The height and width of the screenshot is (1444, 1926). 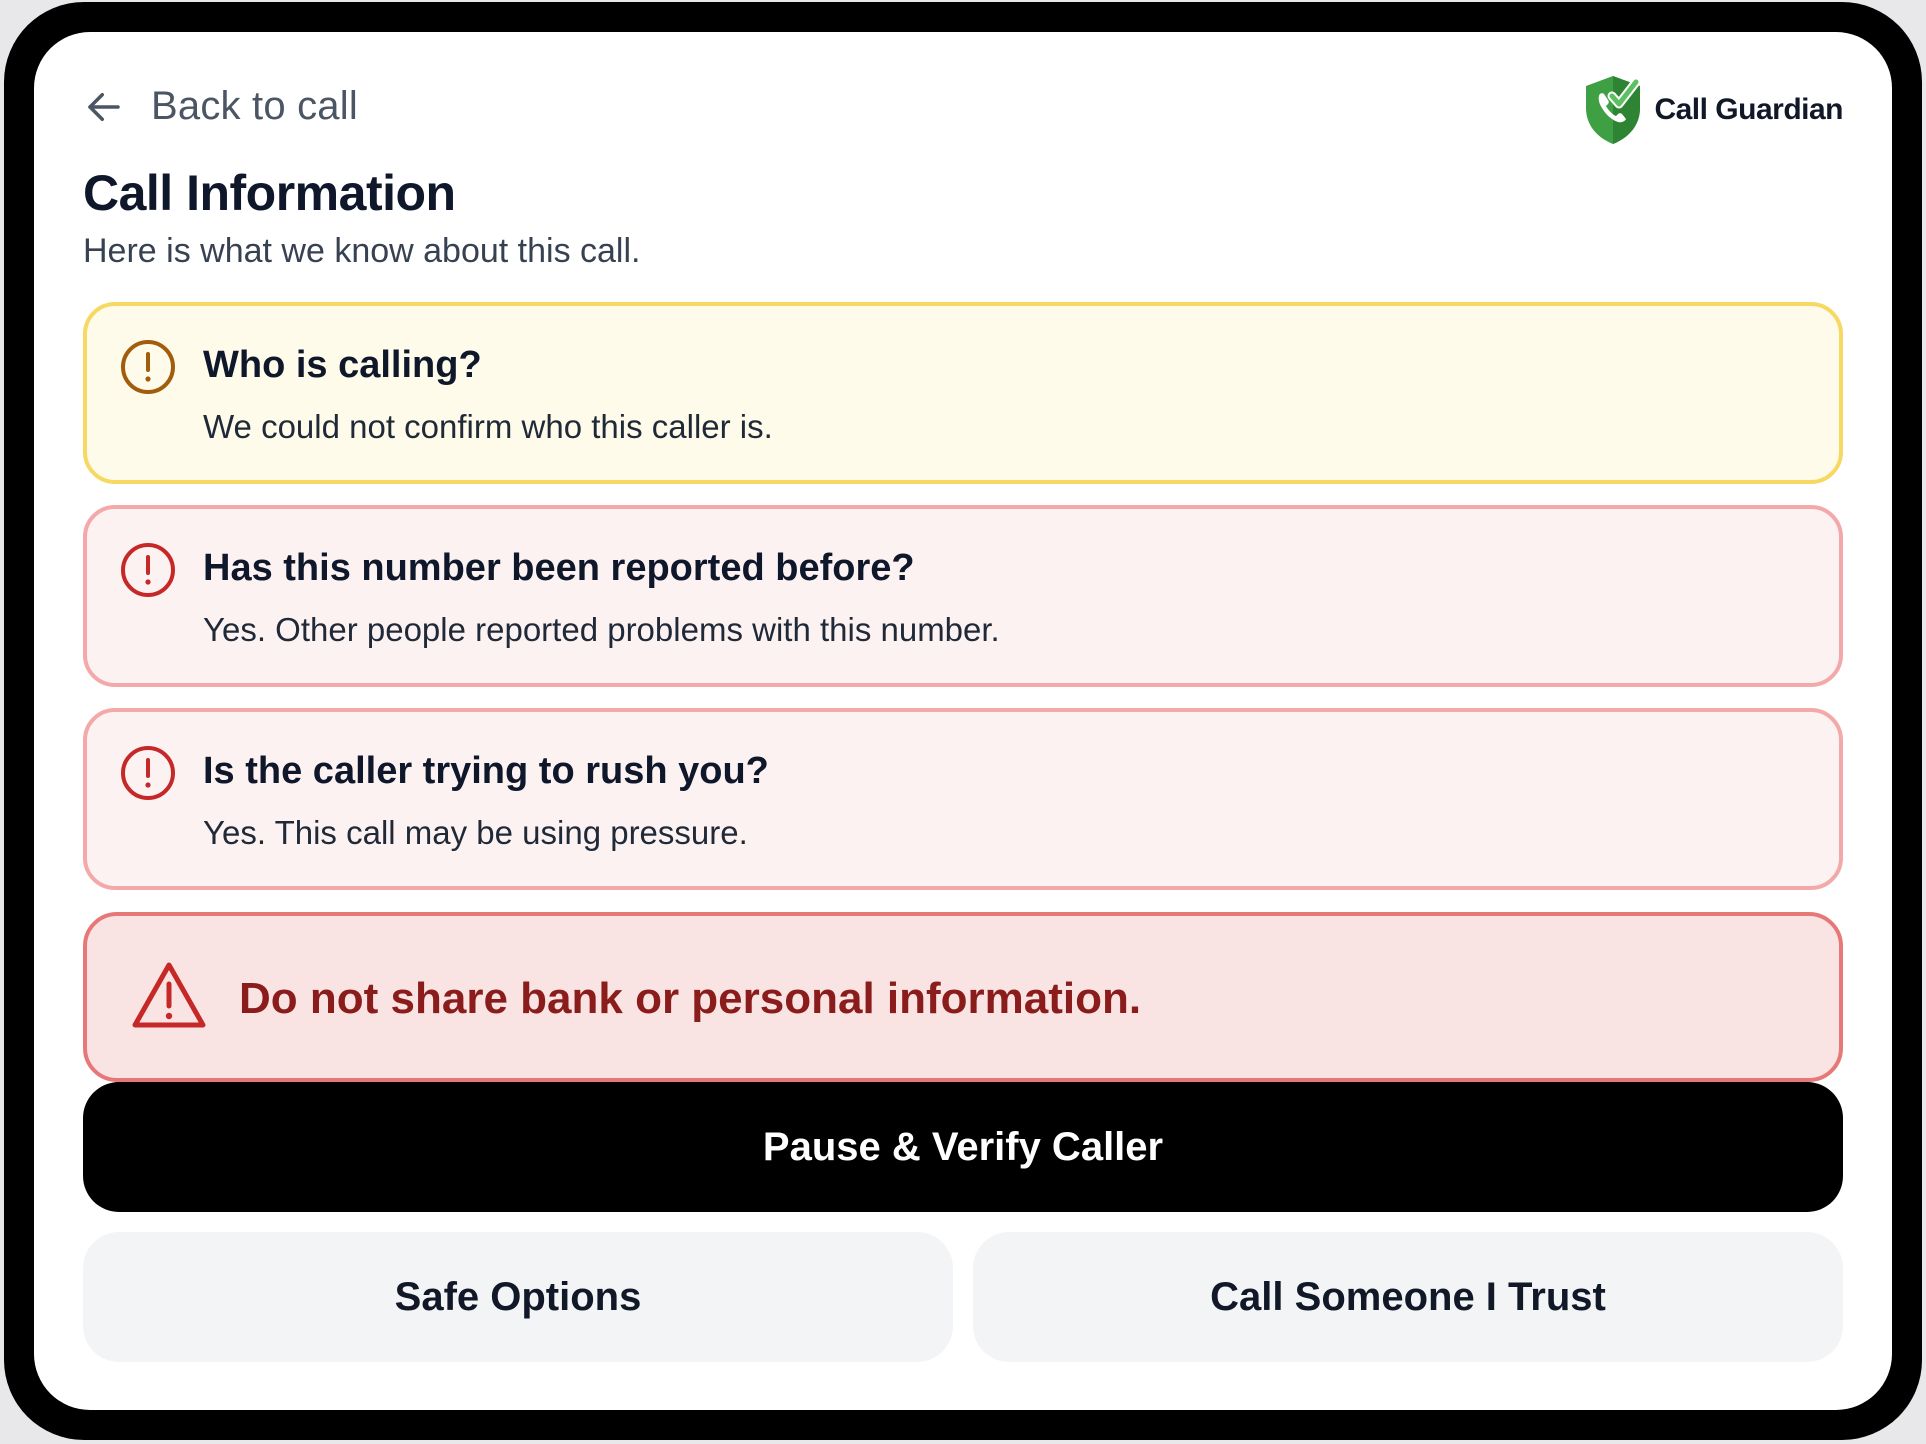 I want to click on back-to-call-link: Back to call, so click(x=220, y=106).